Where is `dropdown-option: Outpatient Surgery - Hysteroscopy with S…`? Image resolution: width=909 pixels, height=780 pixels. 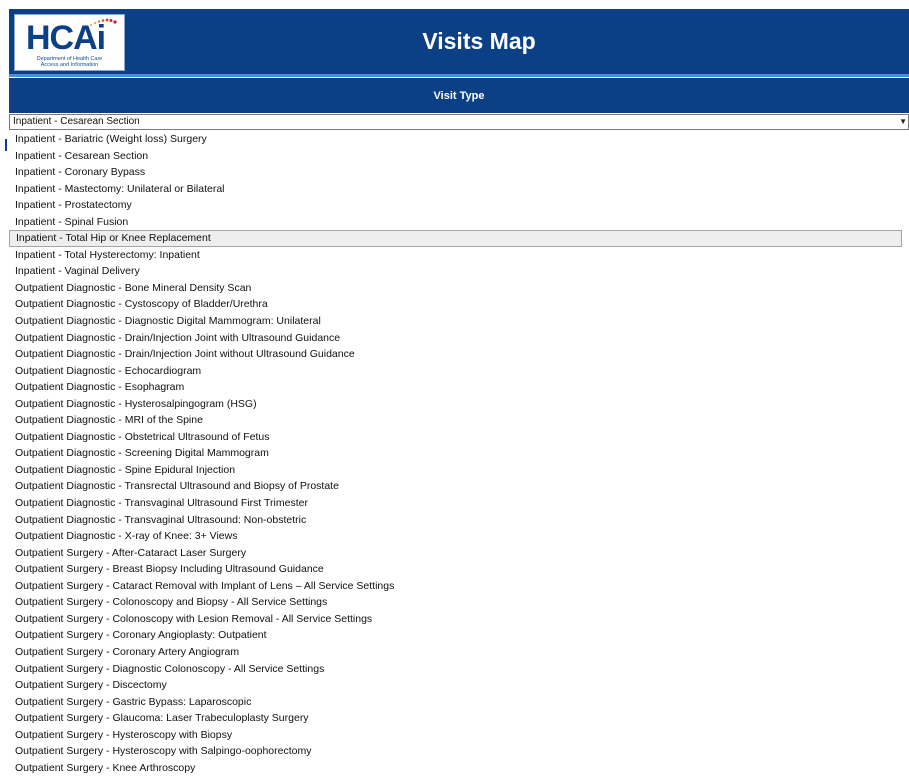
dropdown-option: Outpatient Surgery - Hysteroscopy with S… is located at coordinates (459, 751).